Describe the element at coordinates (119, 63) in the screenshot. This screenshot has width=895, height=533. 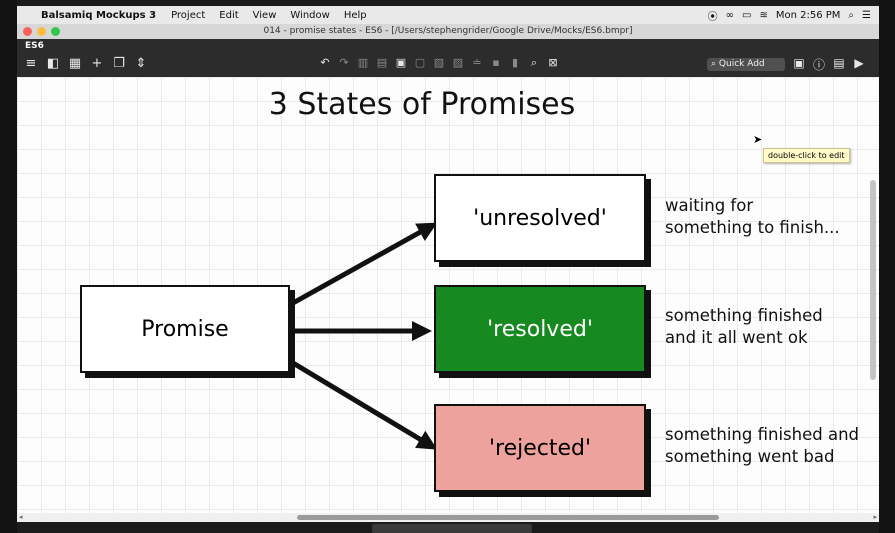
I see `copy-icon: ❐` at that location.